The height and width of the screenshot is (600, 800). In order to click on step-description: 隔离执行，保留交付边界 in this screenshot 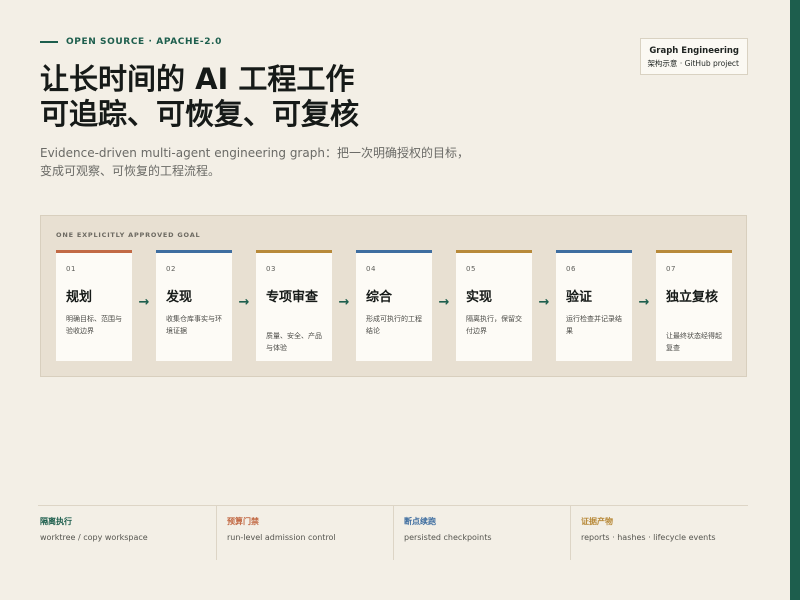, I will do `click(494, 325)`.